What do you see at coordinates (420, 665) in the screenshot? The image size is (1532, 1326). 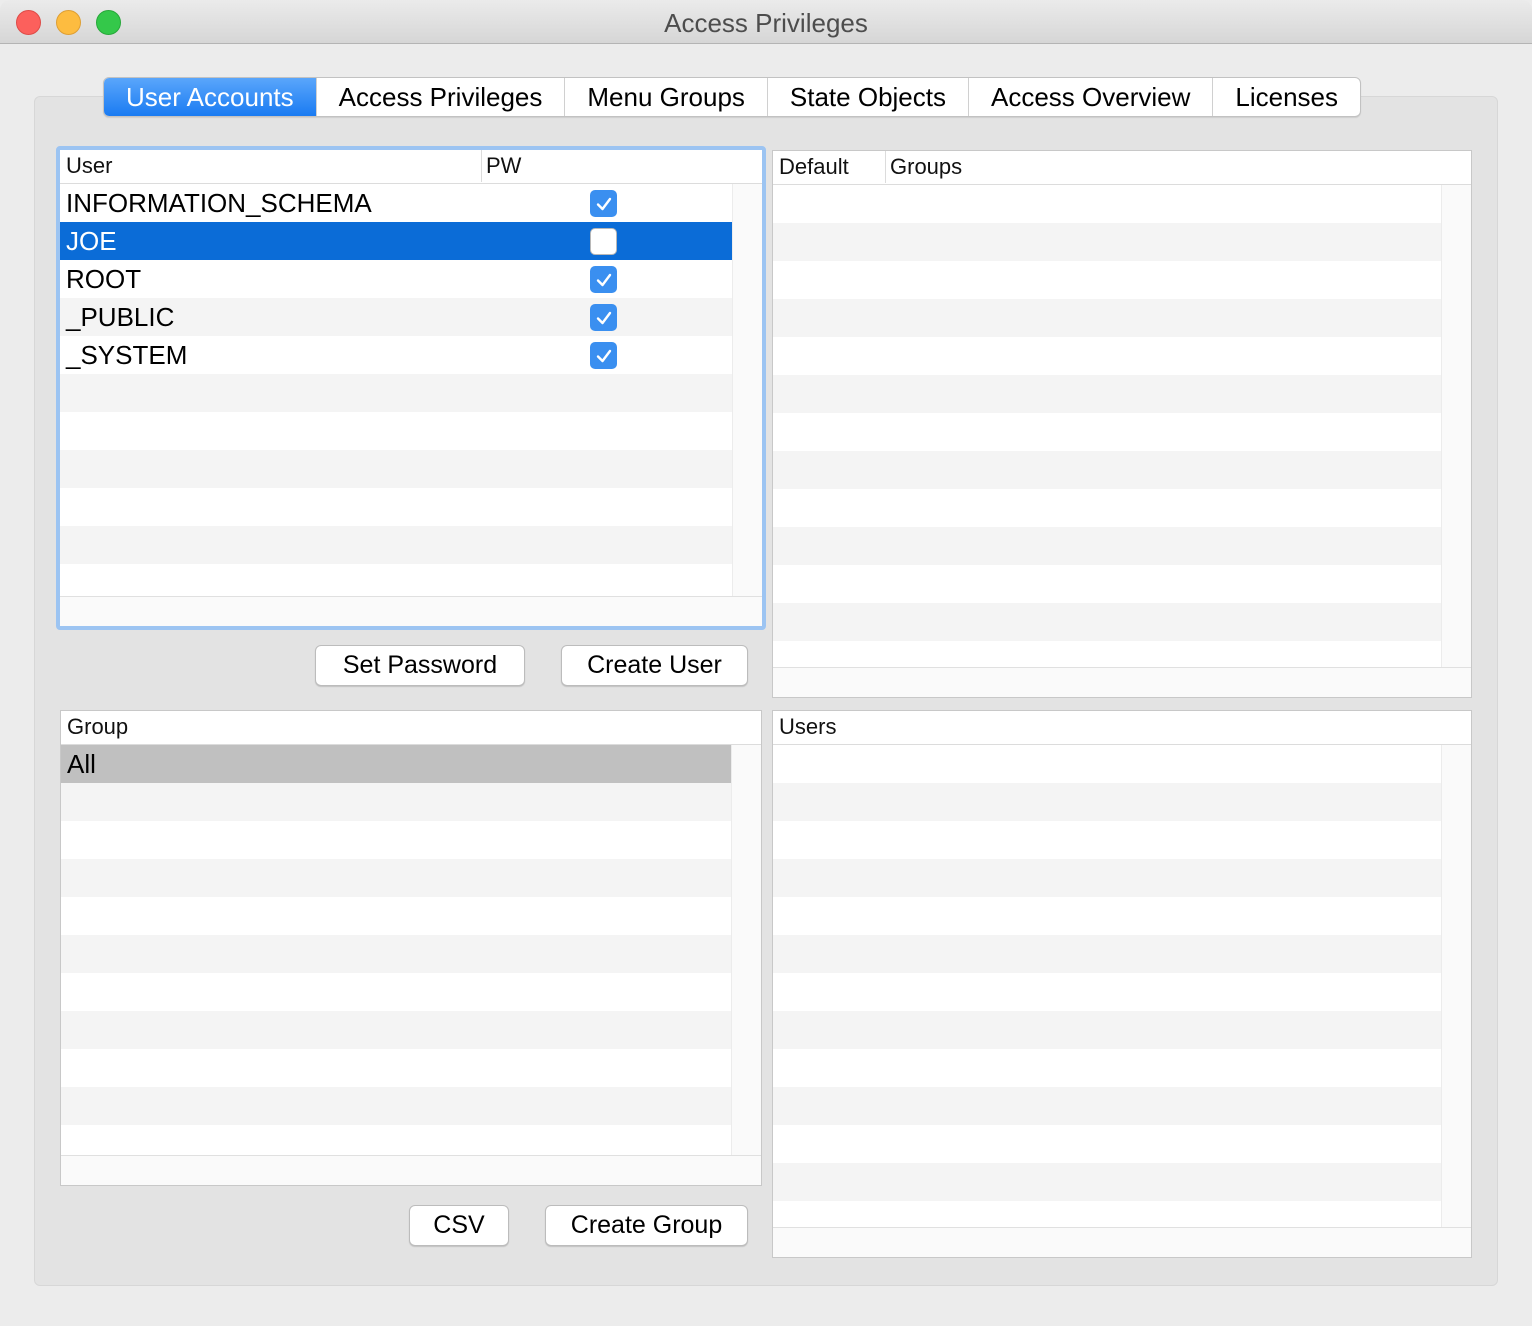 I see `set-password-button: Set Password` at bounding box center [420, 665].